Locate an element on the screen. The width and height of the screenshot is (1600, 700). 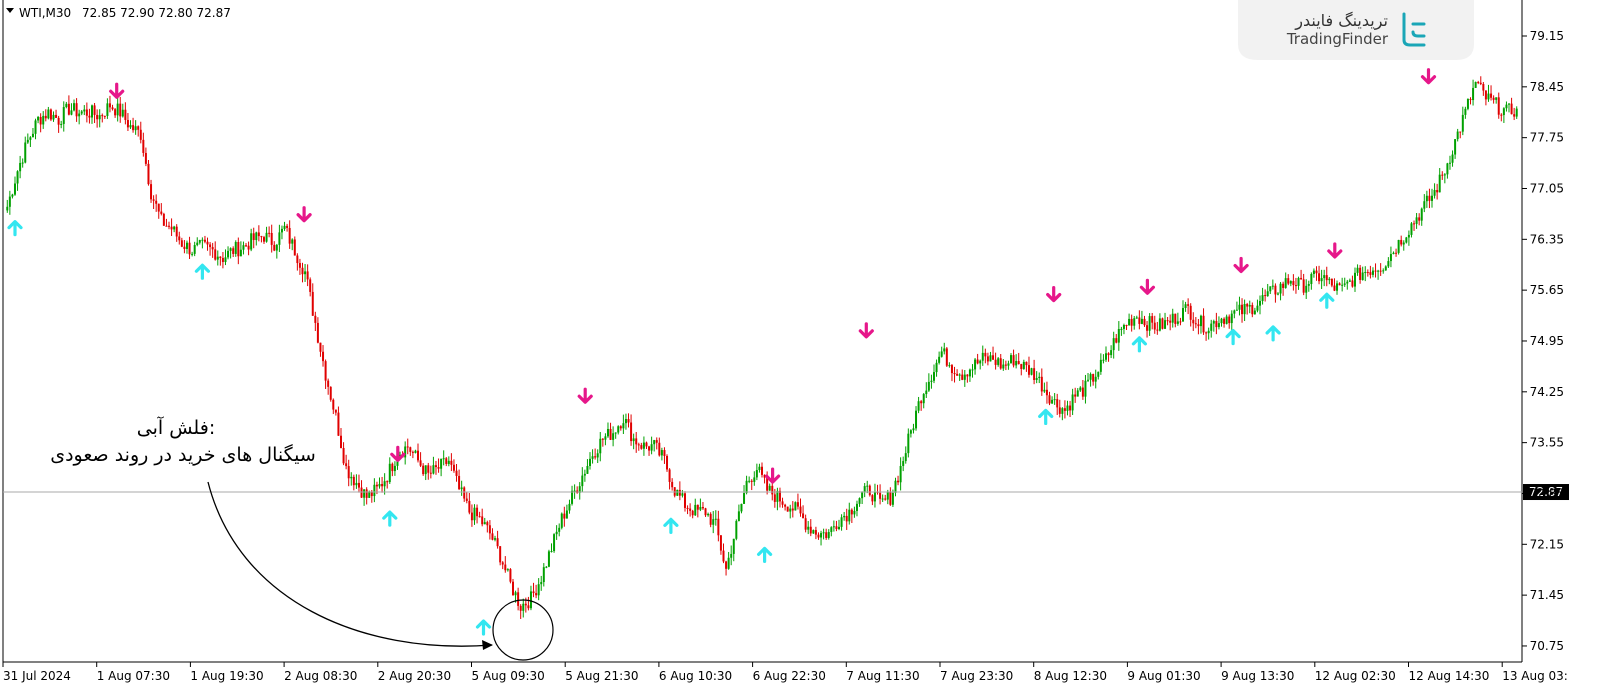
annotation: فلش آبی: سیگنال های خرید در روند صعودی is located at coordinates (302, 538).